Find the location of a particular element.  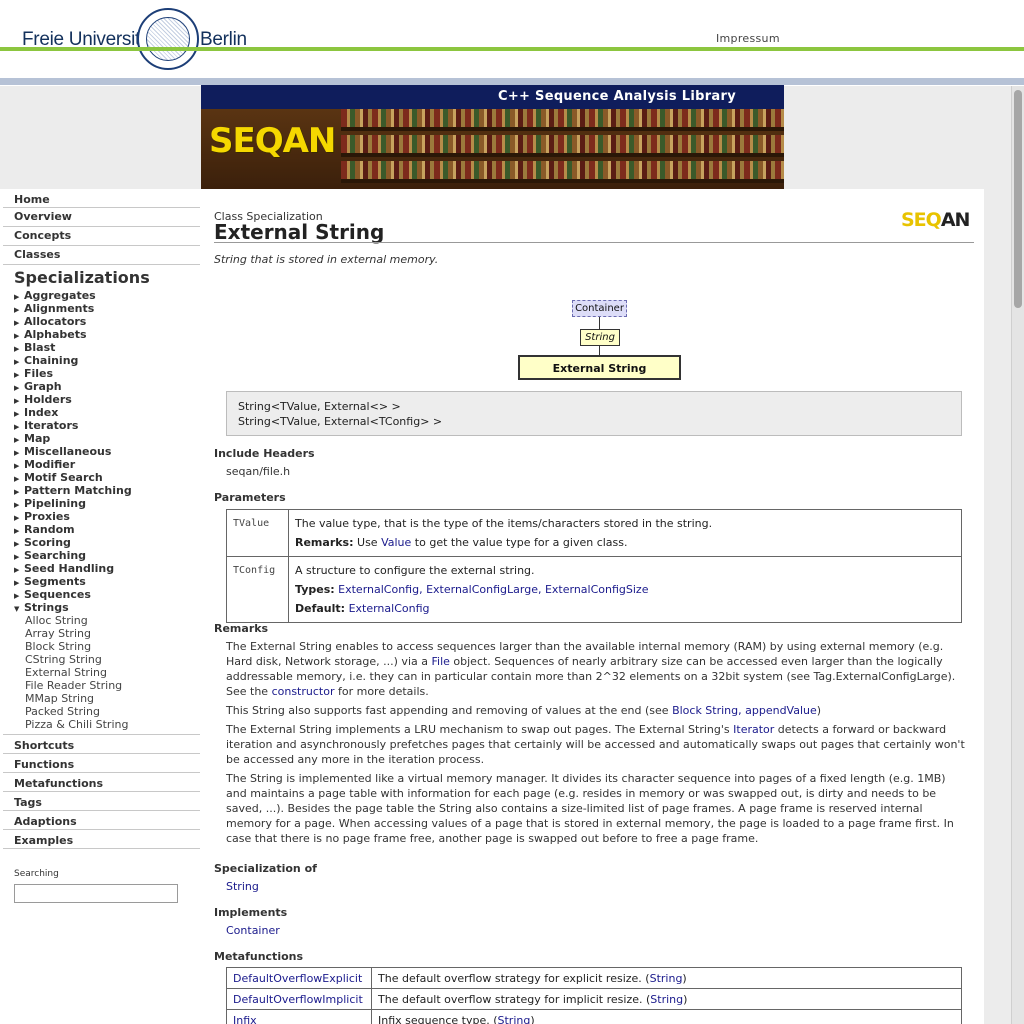

diagram-container-box: Container is located at coordinates (599, 308).